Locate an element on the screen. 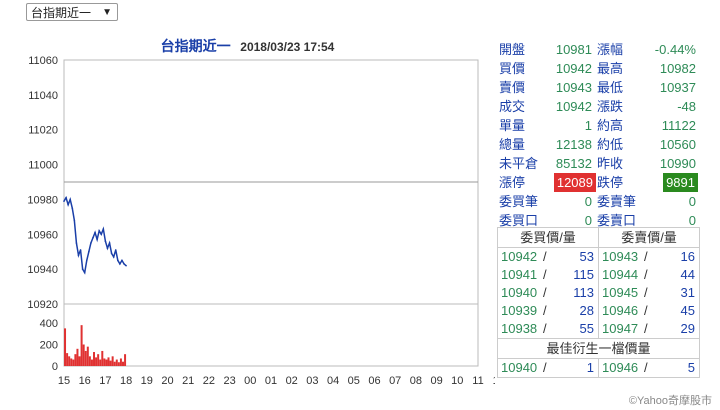 The image size is (720, 410). x-tick-label: 22 is located at coordinates (209, 381).